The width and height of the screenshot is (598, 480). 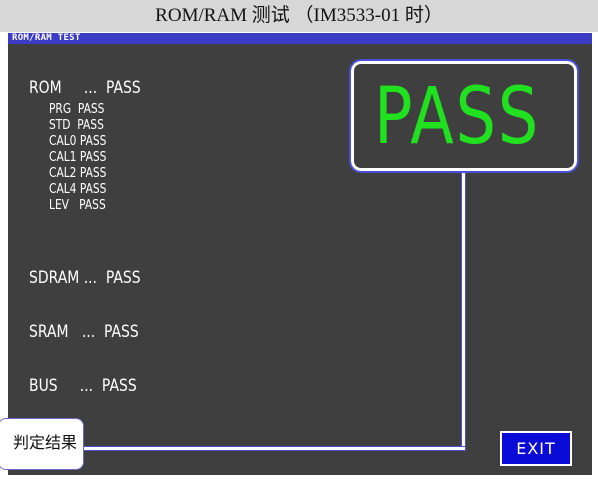 I want to click on rom-item-cal2: CAL2 PASS, so click(x=78, y=173).